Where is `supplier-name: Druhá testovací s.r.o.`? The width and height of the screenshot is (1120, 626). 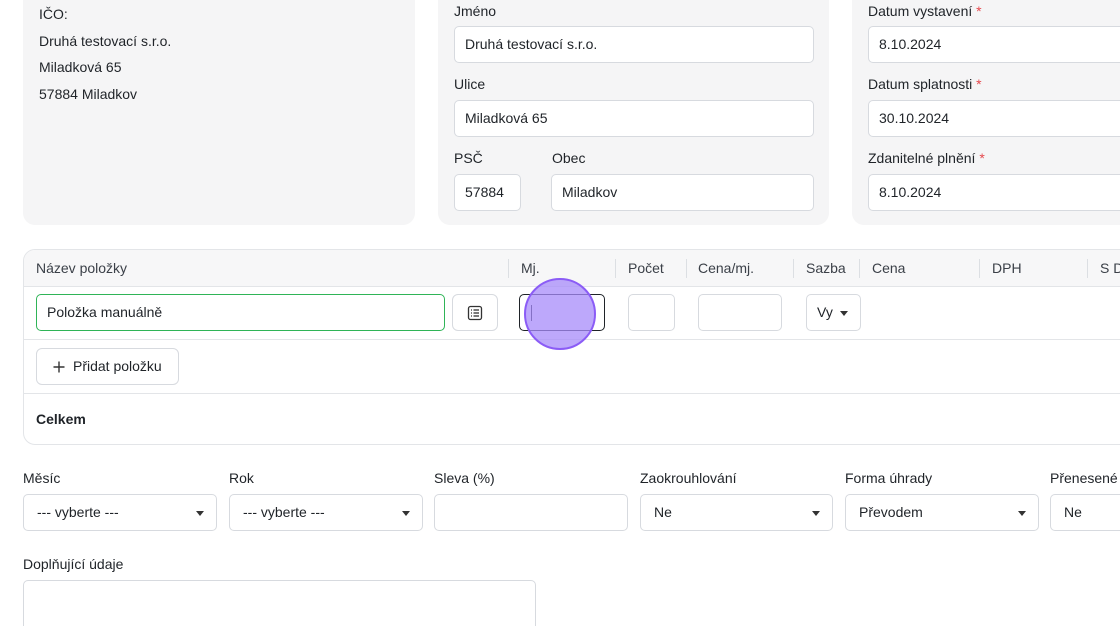
supplier-name: Druhá testovací s.r.o. is located at coordinates (105, 41).